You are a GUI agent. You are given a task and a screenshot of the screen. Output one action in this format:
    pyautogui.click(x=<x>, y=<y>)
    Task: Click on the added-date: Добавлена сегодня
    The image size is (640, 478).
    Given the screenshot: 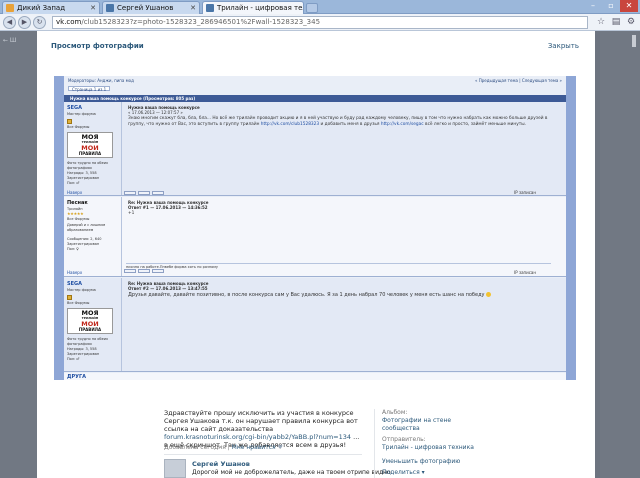 What is the action you would take?
    pyautogui.click(x=195, y=447)
    